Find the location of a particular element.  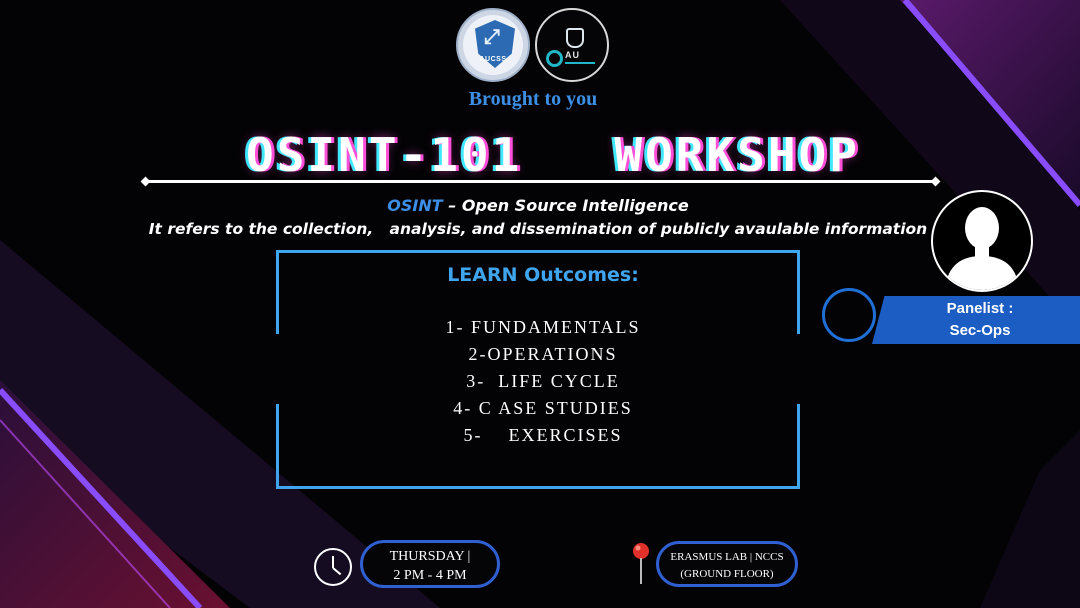

outcome-item: 5- EXERCISES is located at coordinates (543, 435).